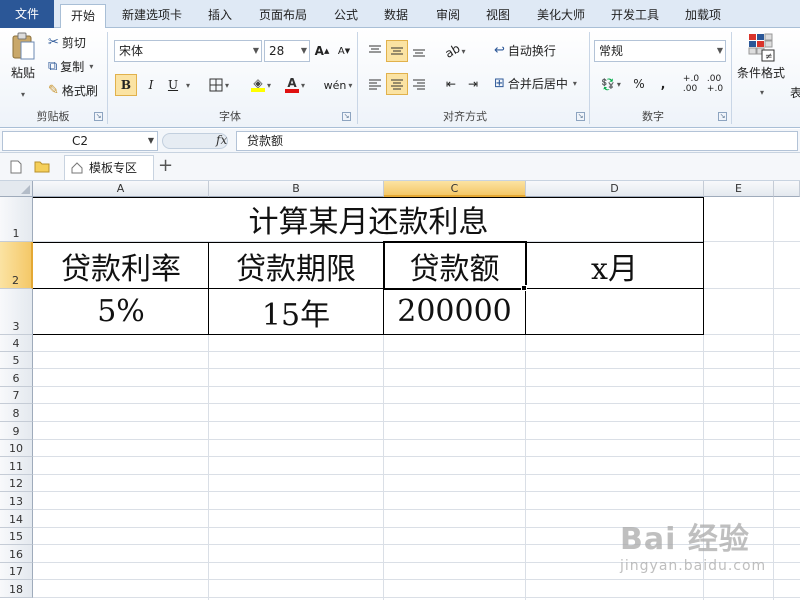 Image resolution: width=800 pixels, height=600 pixels. Describe the element at coordinates (525, 50) in the screenshot. I see `wrap-text-button: ↩ 自动换行` at that location.